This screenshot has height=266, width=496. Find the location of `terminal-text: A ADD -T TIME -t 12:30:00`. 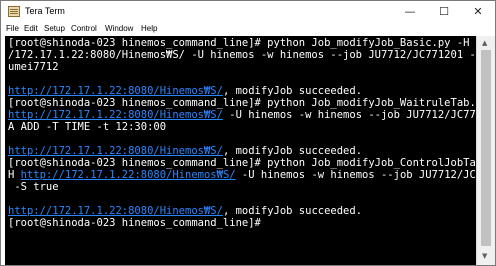

terminal-text: A ADD -T TIME -t 12:30:00 is located at coordinates (87, 127).